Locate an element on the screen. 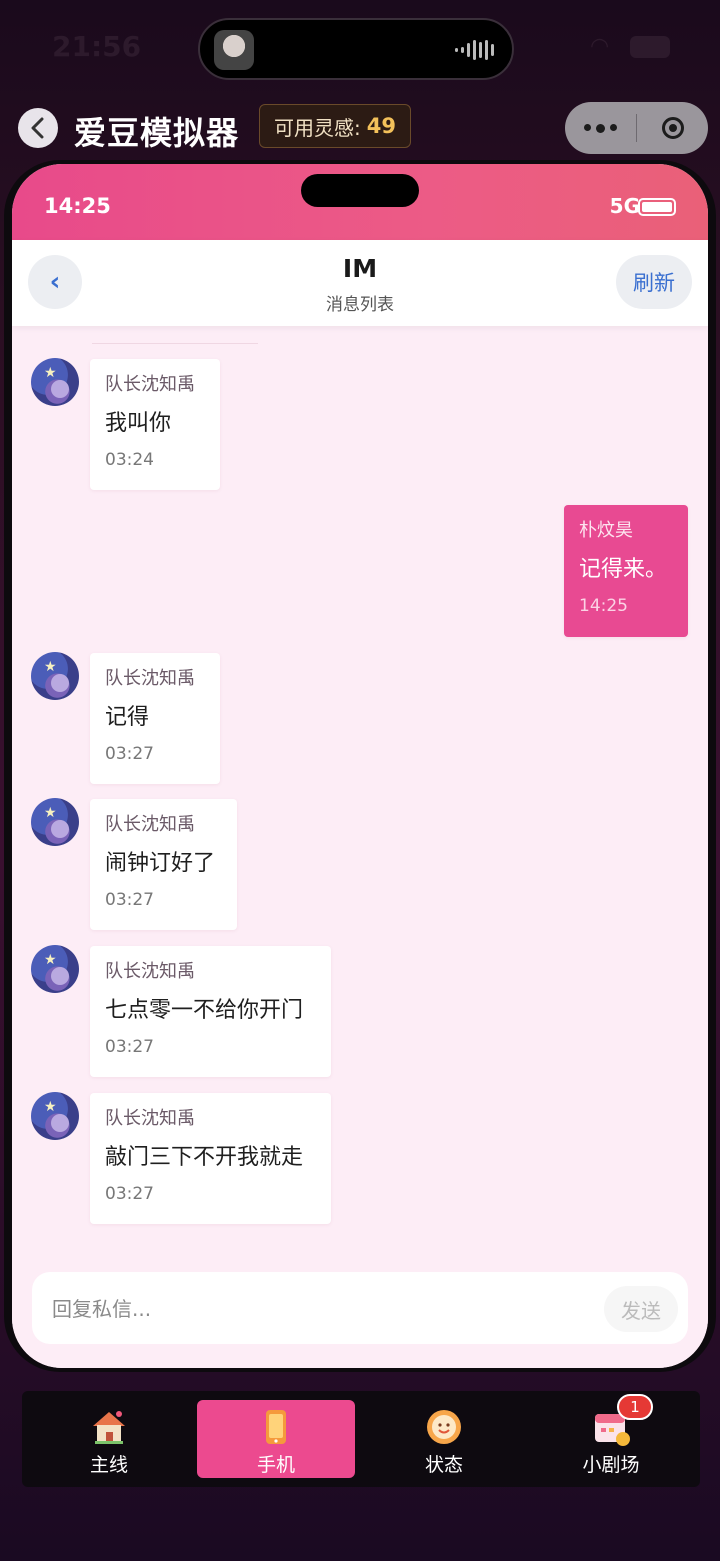  previous-message-edge is located at coordinates (175, 343).